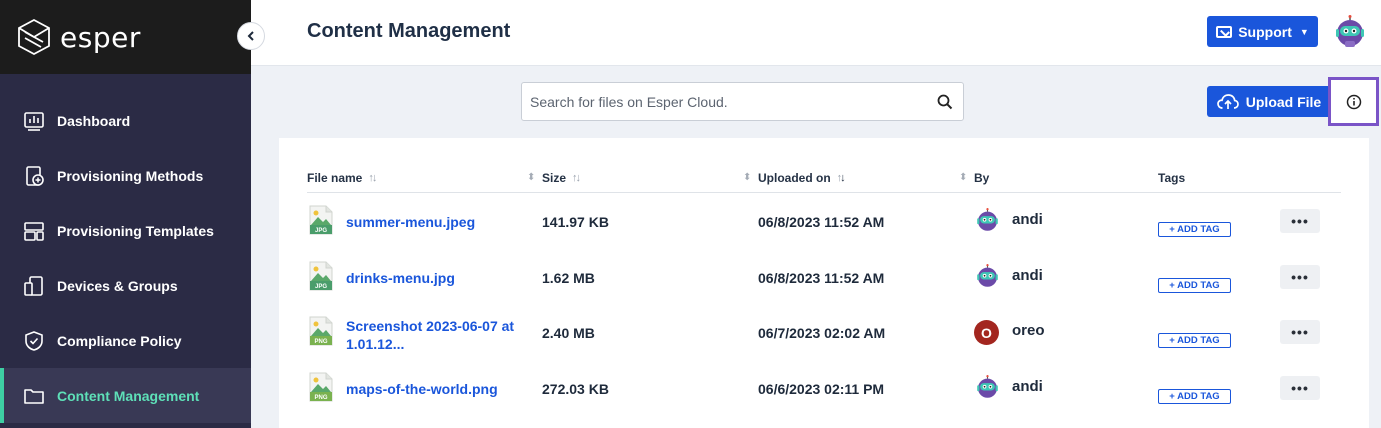  Describe the element at coordinates (135, 230) in the screenshot. I see `sidebar-item-label: Provisioning Templates` at that location.